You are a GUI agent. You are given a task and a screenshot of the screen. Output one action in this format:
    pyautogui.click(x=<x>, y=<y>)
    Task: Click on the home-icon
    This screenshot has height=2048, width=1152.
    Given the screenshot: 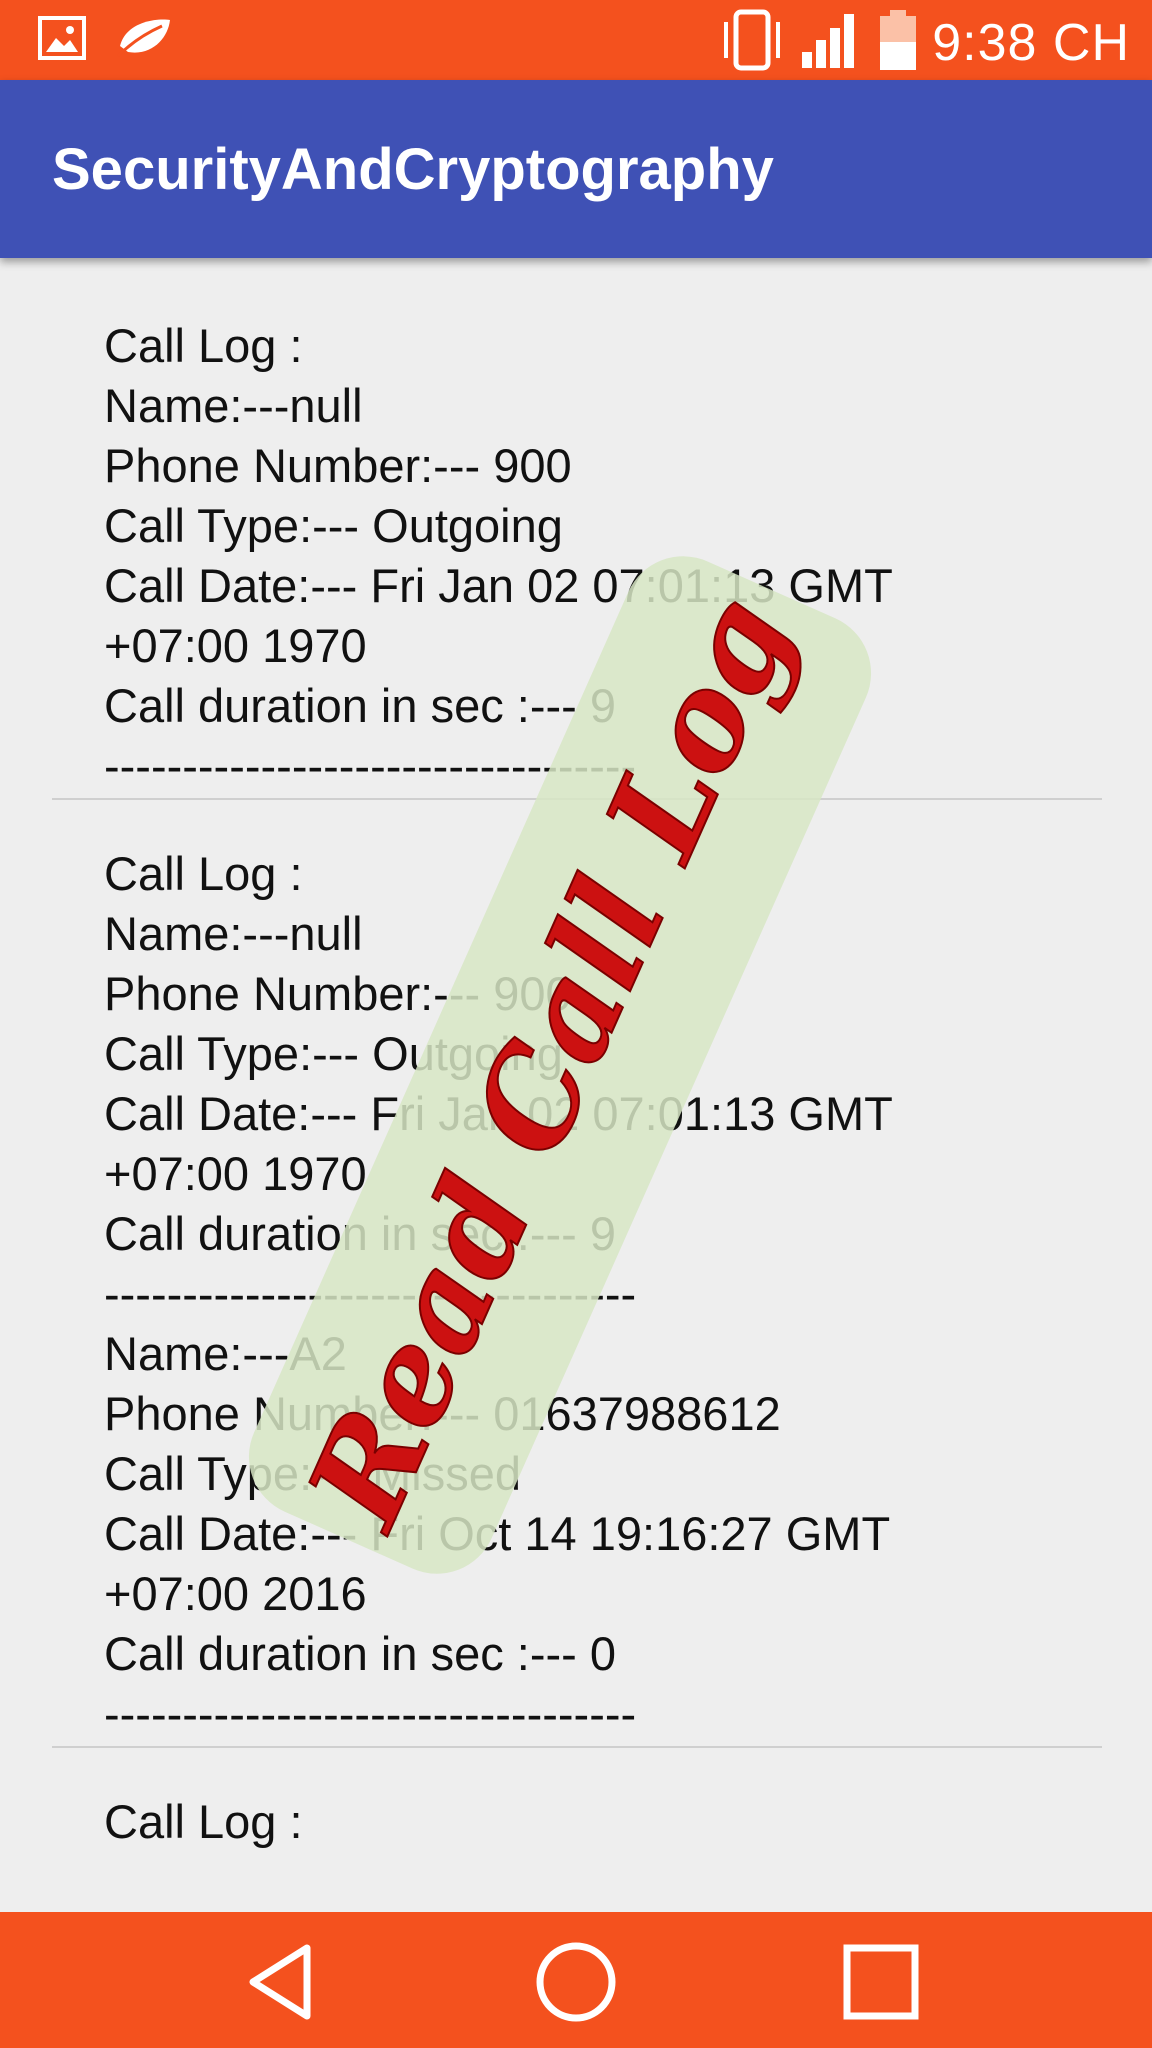 What is the action you would take?
    pyautogui.click(x=576, y=1982)
    